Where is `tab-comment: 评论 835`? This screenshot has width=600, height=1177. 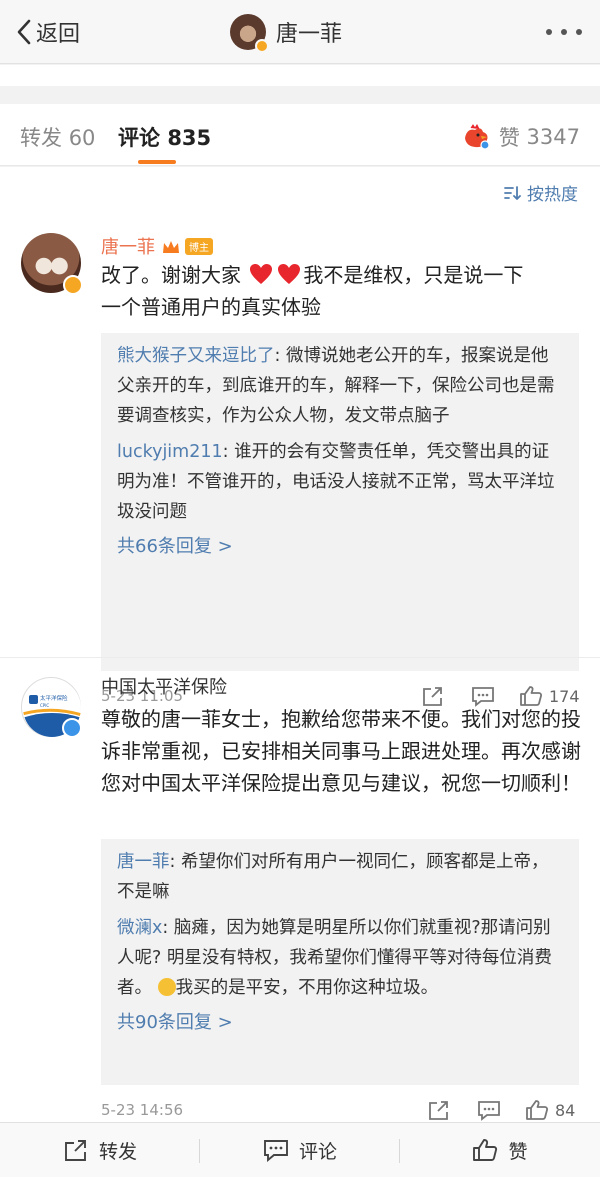
tab-comment: 评论 835 is located at coordinates (164, 143).